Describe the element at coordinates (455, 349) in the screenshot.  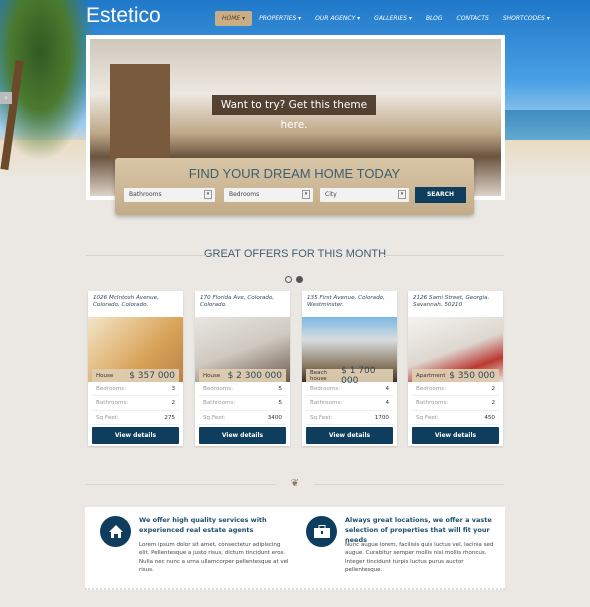
I see `property-image: Apartment $ 350 000` at that location.